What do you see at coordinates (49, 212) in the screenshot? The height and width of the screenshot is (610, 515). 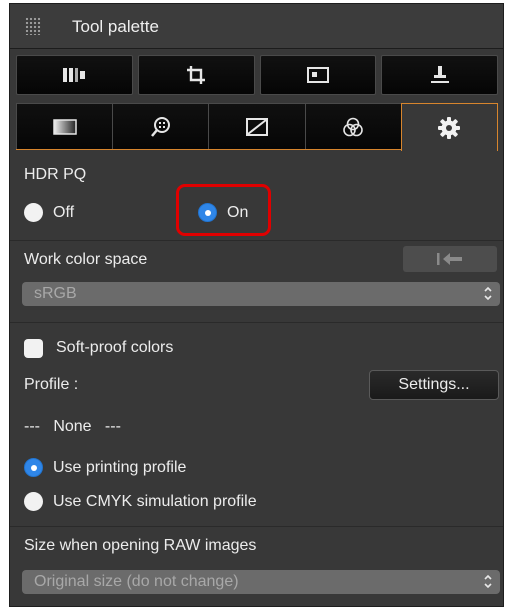 I see `hdr-pq-off-radio: Off` at bounding box center [49, 212].